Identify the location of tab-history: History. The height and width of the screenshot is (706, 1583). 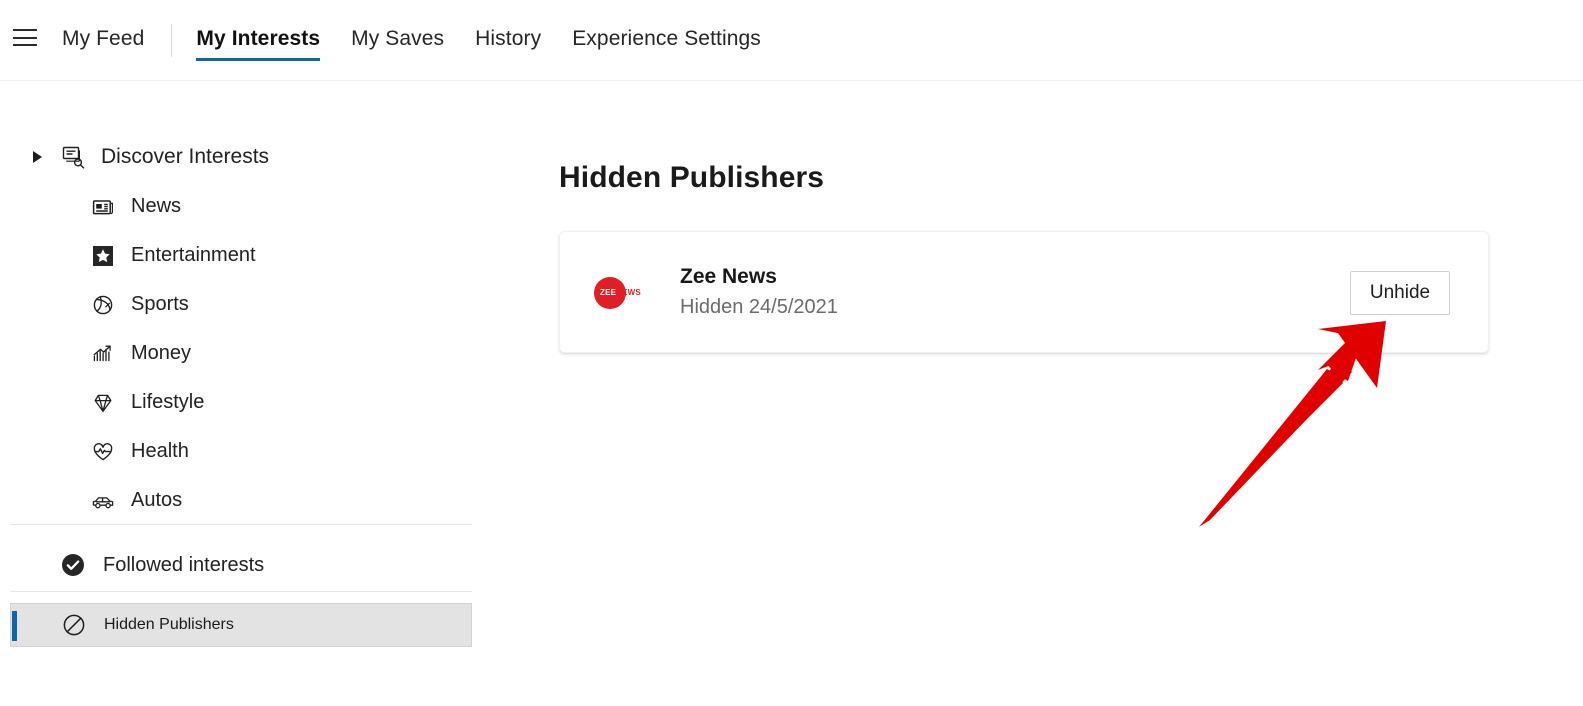
(508, 40).